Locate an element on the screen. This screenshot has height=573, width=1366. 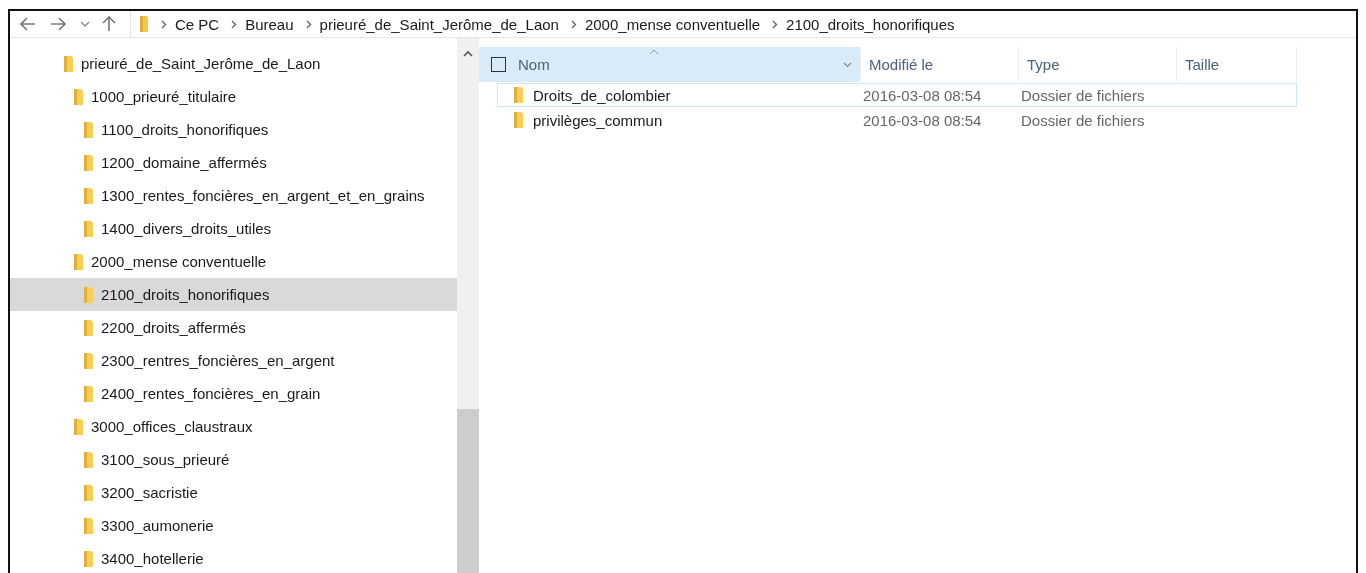
breadcrumb: Ce PC is located at coordinates (197, 24).